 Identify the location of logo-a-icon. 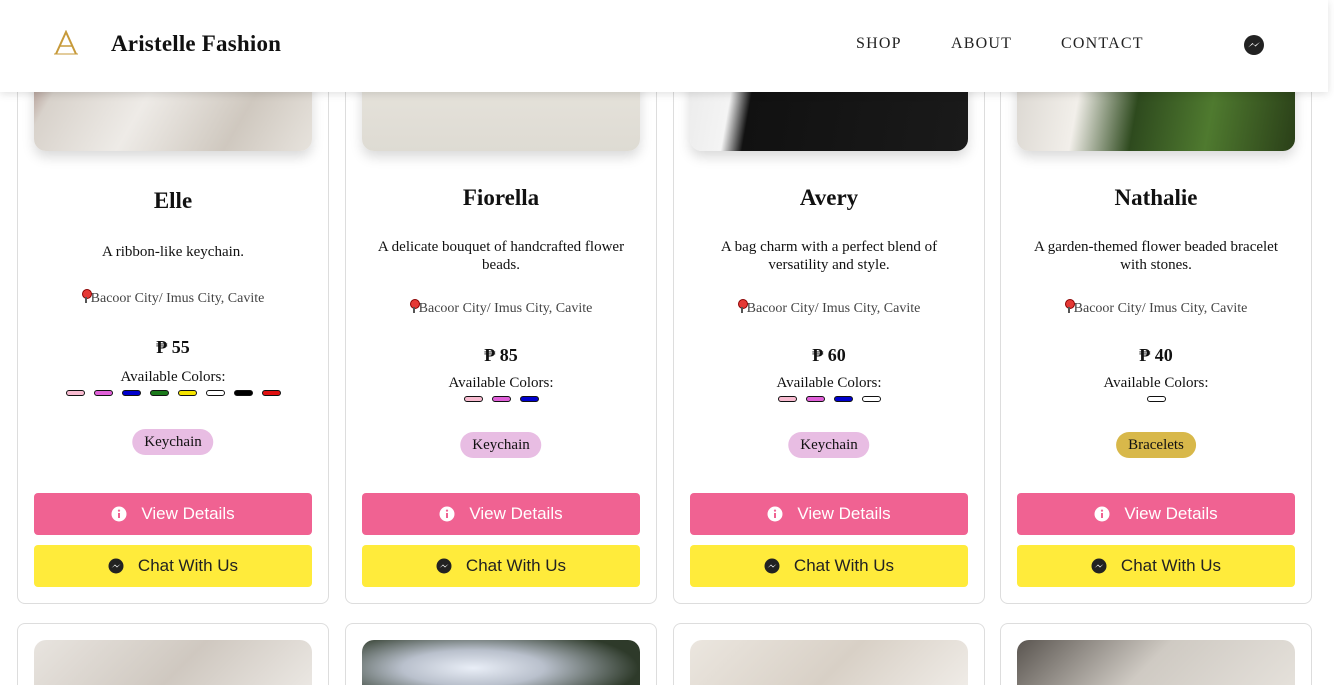
(66, 43).